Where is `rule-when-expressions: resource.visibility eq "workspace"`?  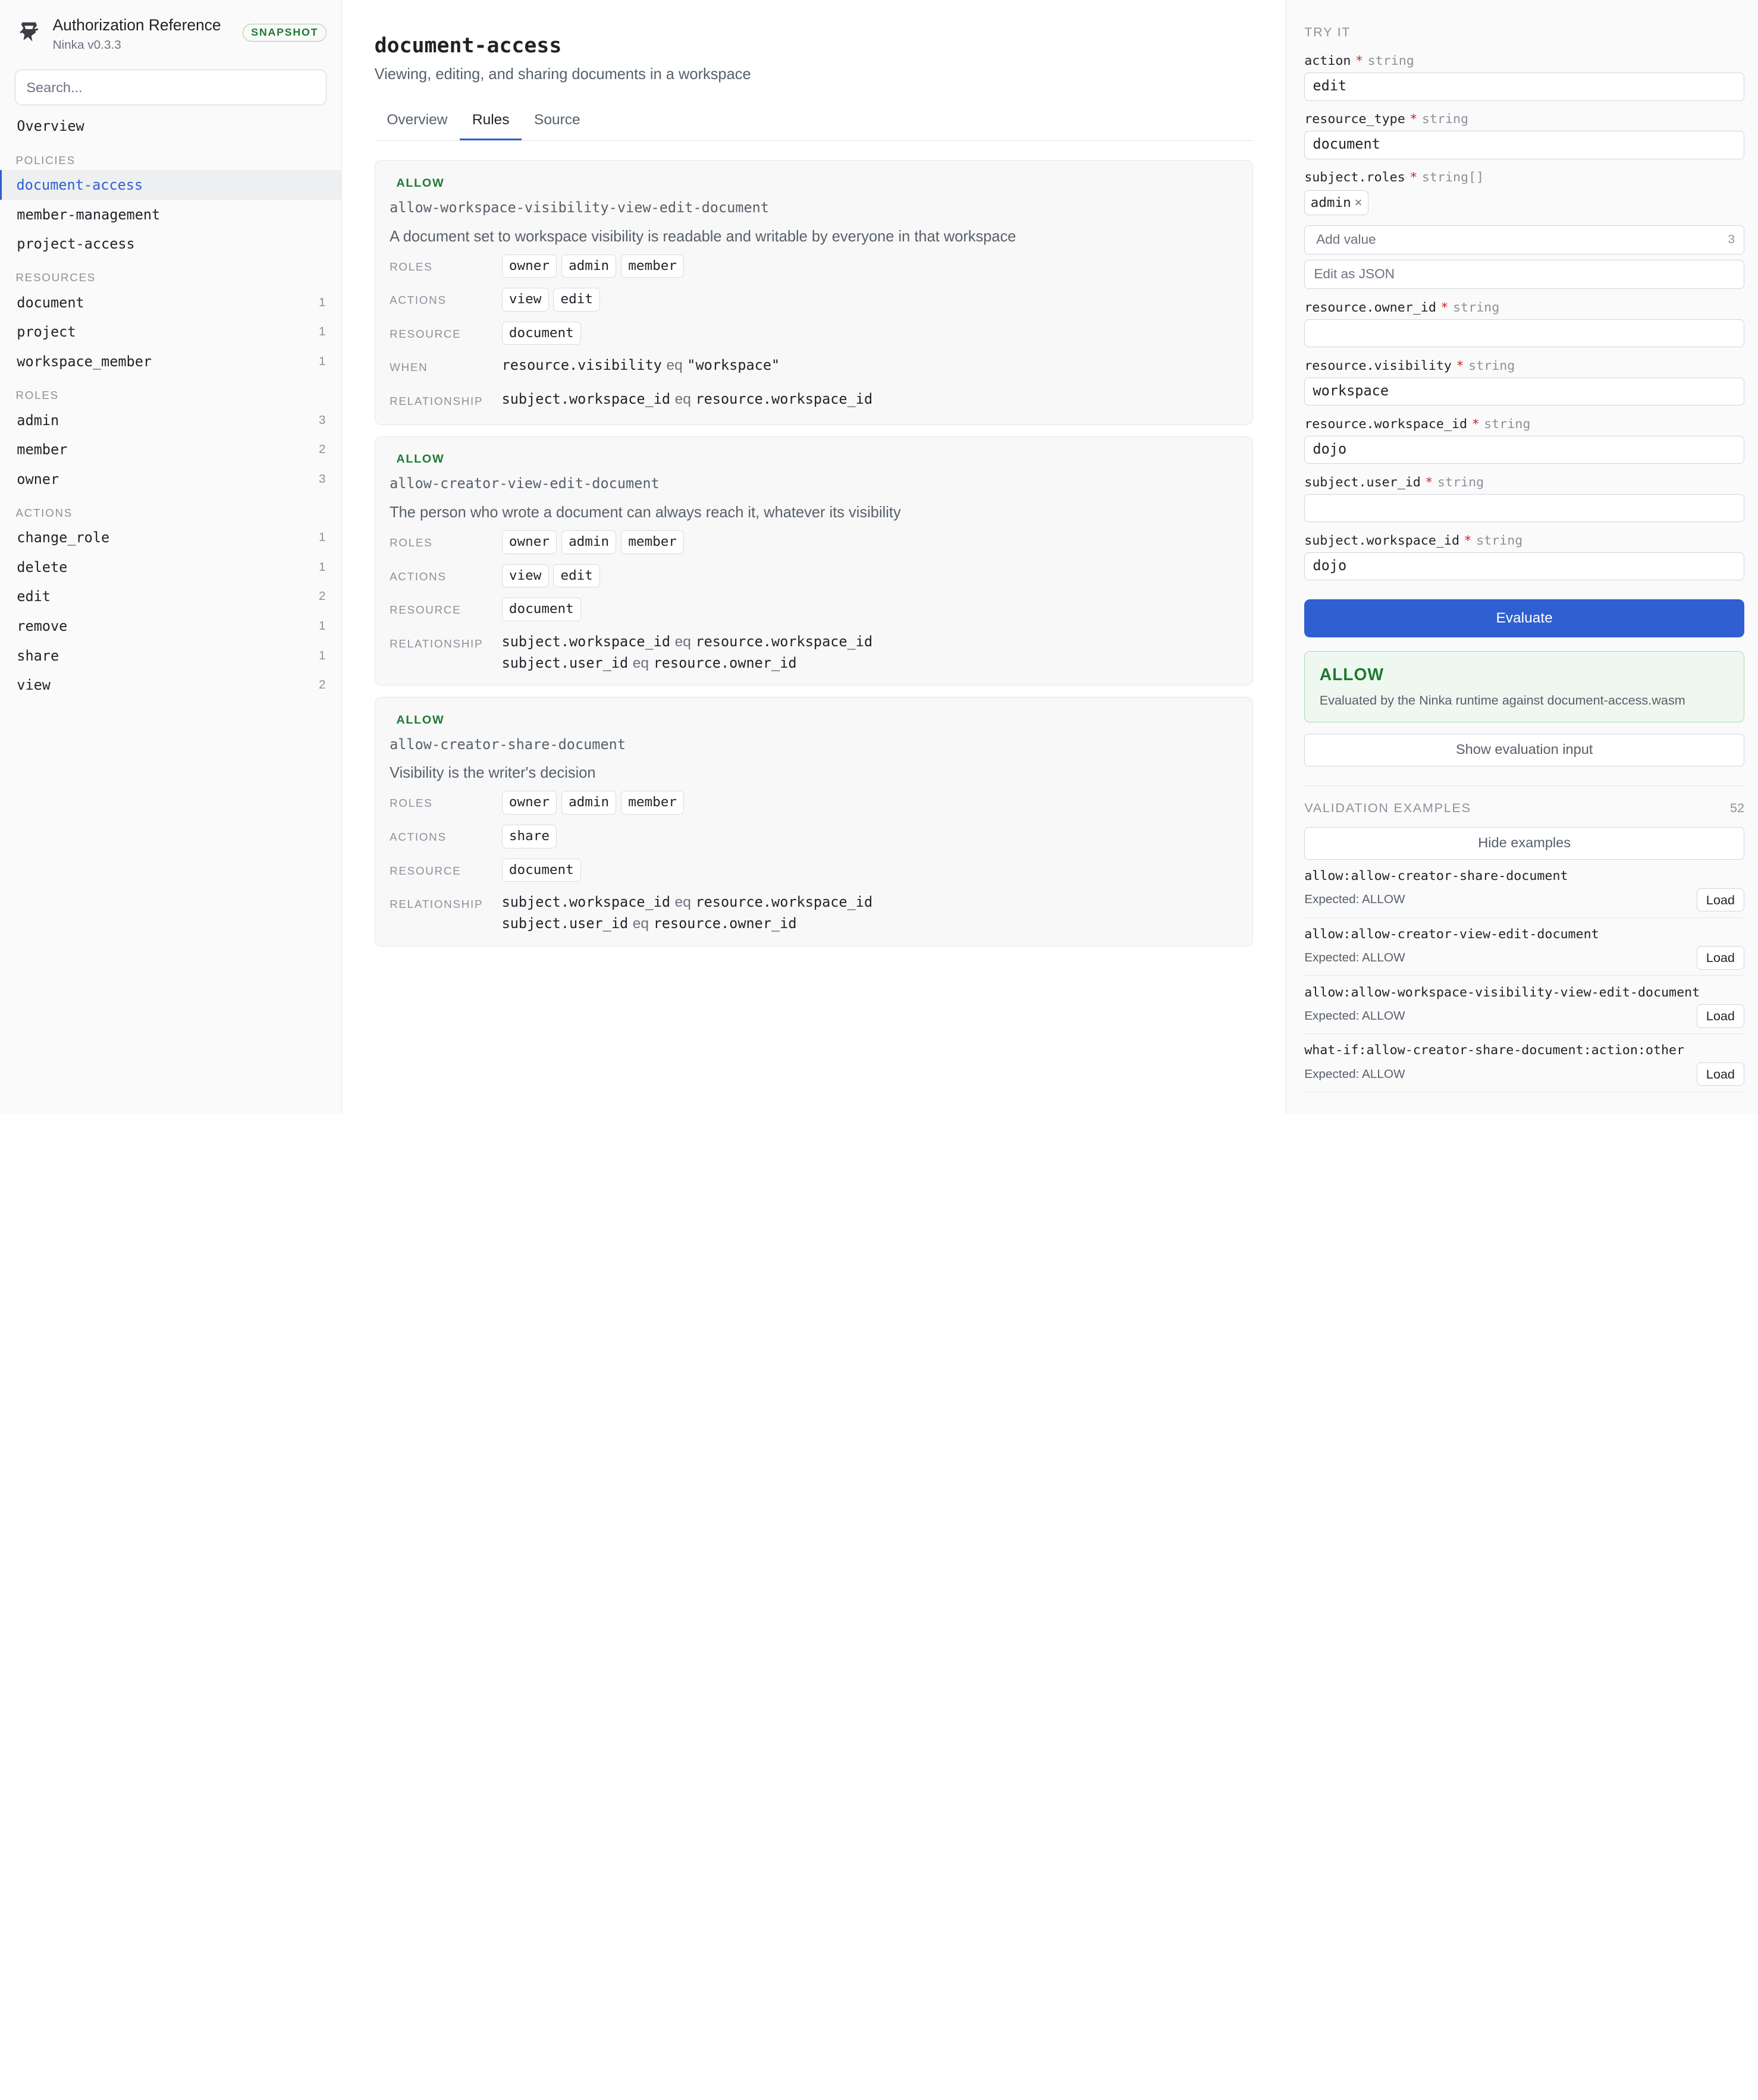 rule-when-expressions: resource.visibility eq "workspace" is located at coordinates (641, 365).